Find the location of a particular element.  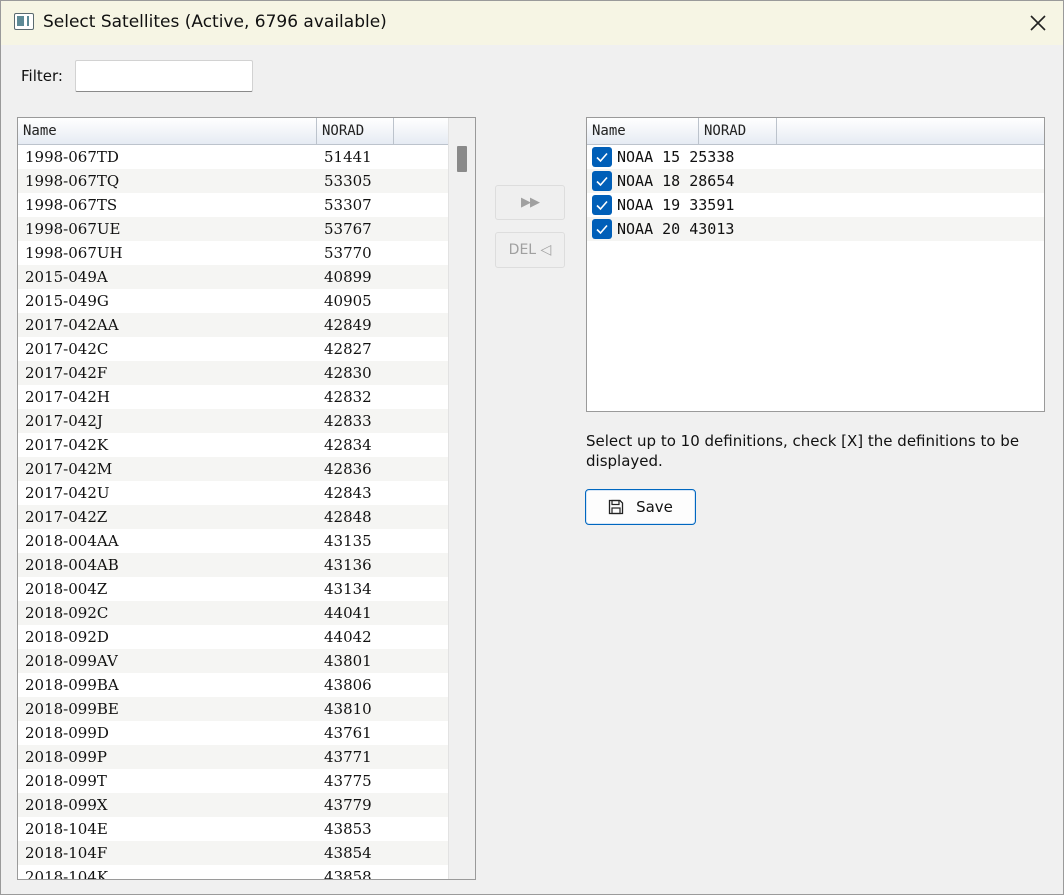

satellite-name: 2017-042J is located at coordinates (64, 421).